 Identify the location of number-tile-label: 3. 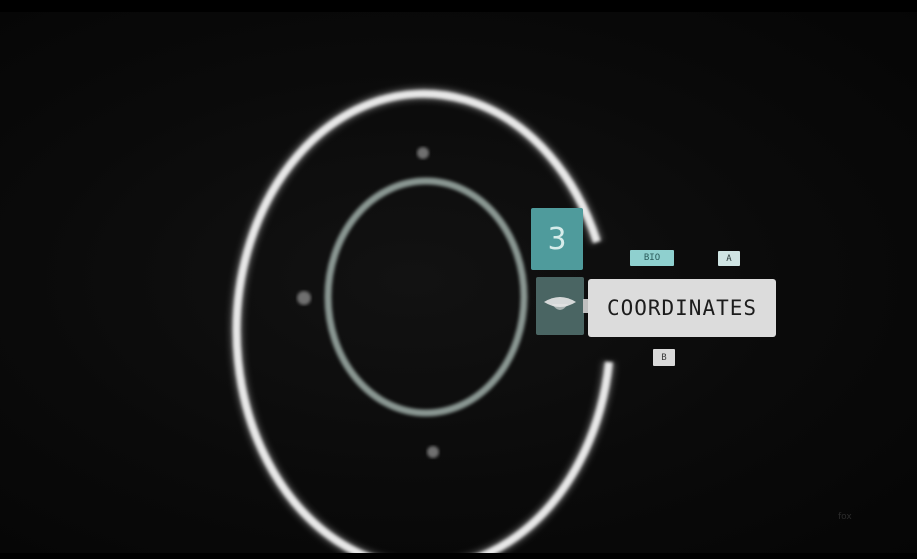
(557, 239).